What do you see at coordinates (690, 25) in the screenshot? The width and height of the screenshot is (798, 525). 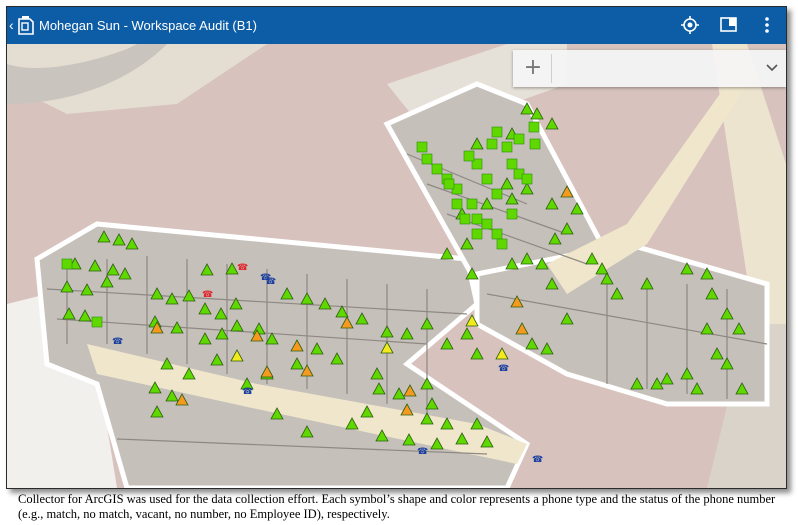 I see `gps-location-icon` at bounding box center [690, 25].